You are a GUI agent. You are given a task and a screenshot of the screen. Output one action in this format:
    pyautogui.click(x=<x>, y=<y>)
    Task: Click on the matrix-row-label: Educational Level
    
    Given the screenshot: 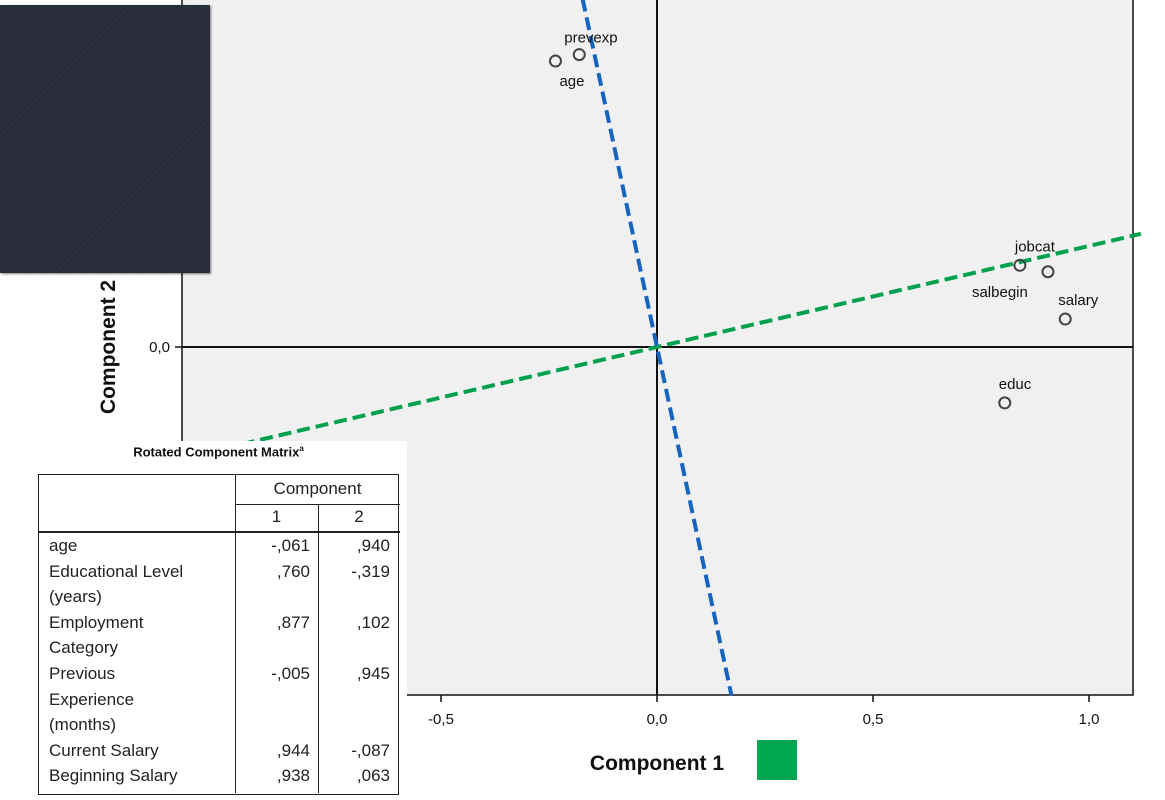 What is the action you would take?
    pyautogui.click(x=116, y=571)
    